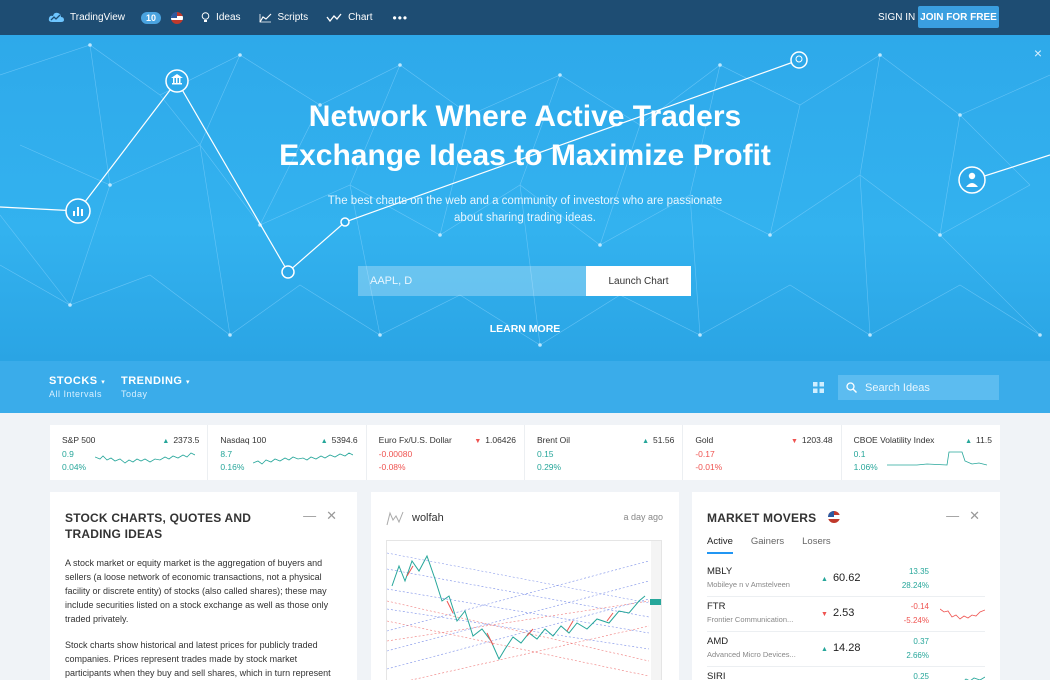  I want to click on mover-symbol: SIRI, so click(716, 675).